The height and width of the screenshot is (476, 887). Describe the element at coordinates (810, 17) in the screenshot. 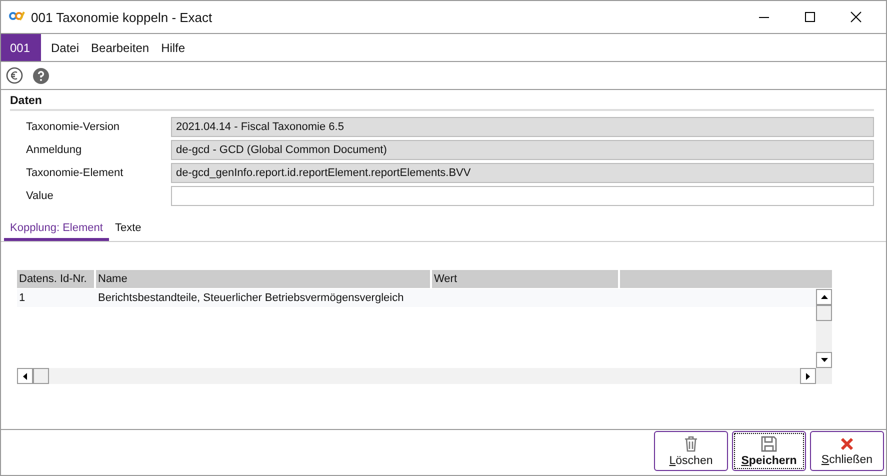

I see `maximize-icon` at that location.